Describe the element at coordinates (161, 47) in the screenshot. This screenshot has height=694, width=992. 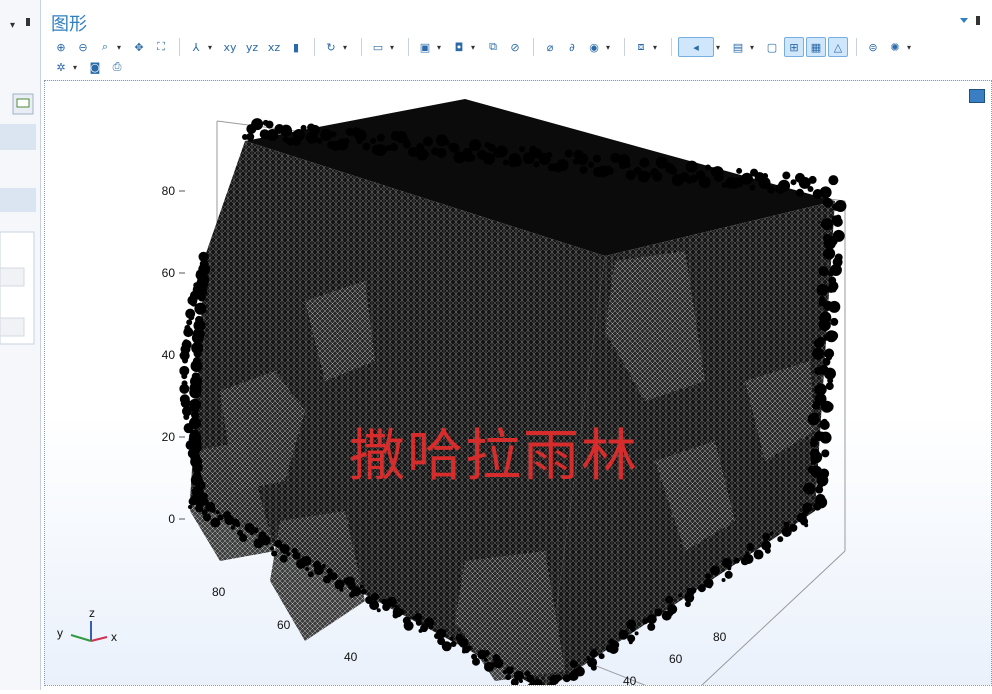
I see `zoom-extents-icon: ⛶` at that location.